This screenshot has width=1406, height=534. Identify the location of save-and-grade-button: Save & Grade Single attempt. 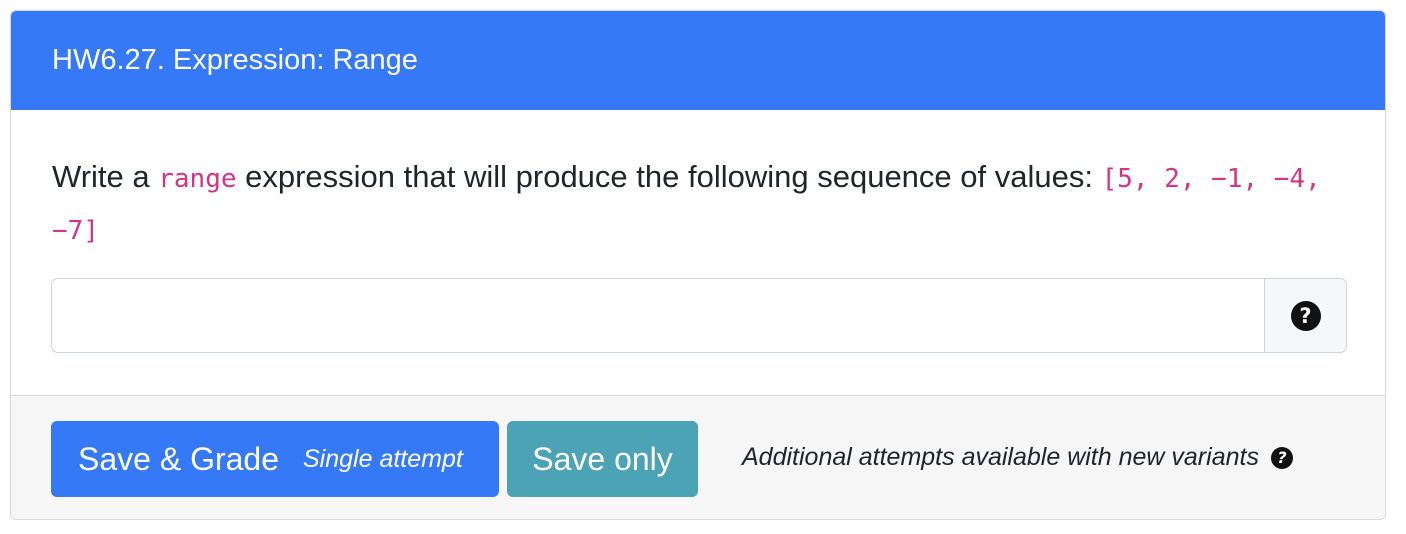
(275, 459).